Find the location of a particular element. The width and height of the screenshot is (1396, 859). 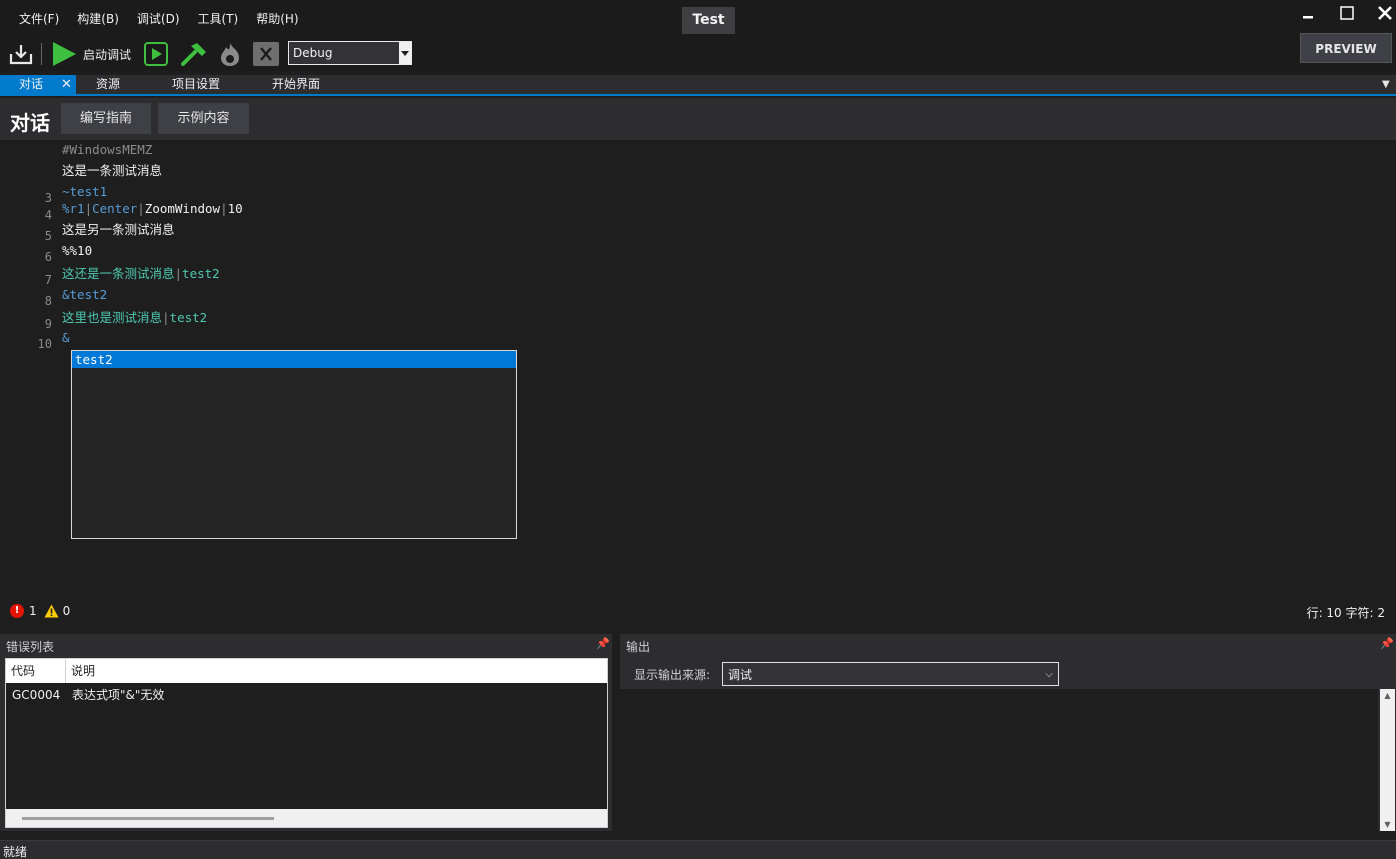

maximize-button is located at coordinates (1347, 13).